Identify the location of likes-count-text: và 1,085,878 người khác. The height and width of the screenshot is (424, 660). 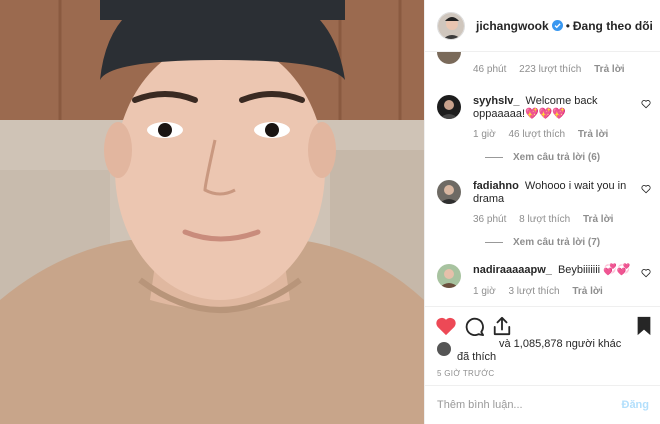
(560, 344).